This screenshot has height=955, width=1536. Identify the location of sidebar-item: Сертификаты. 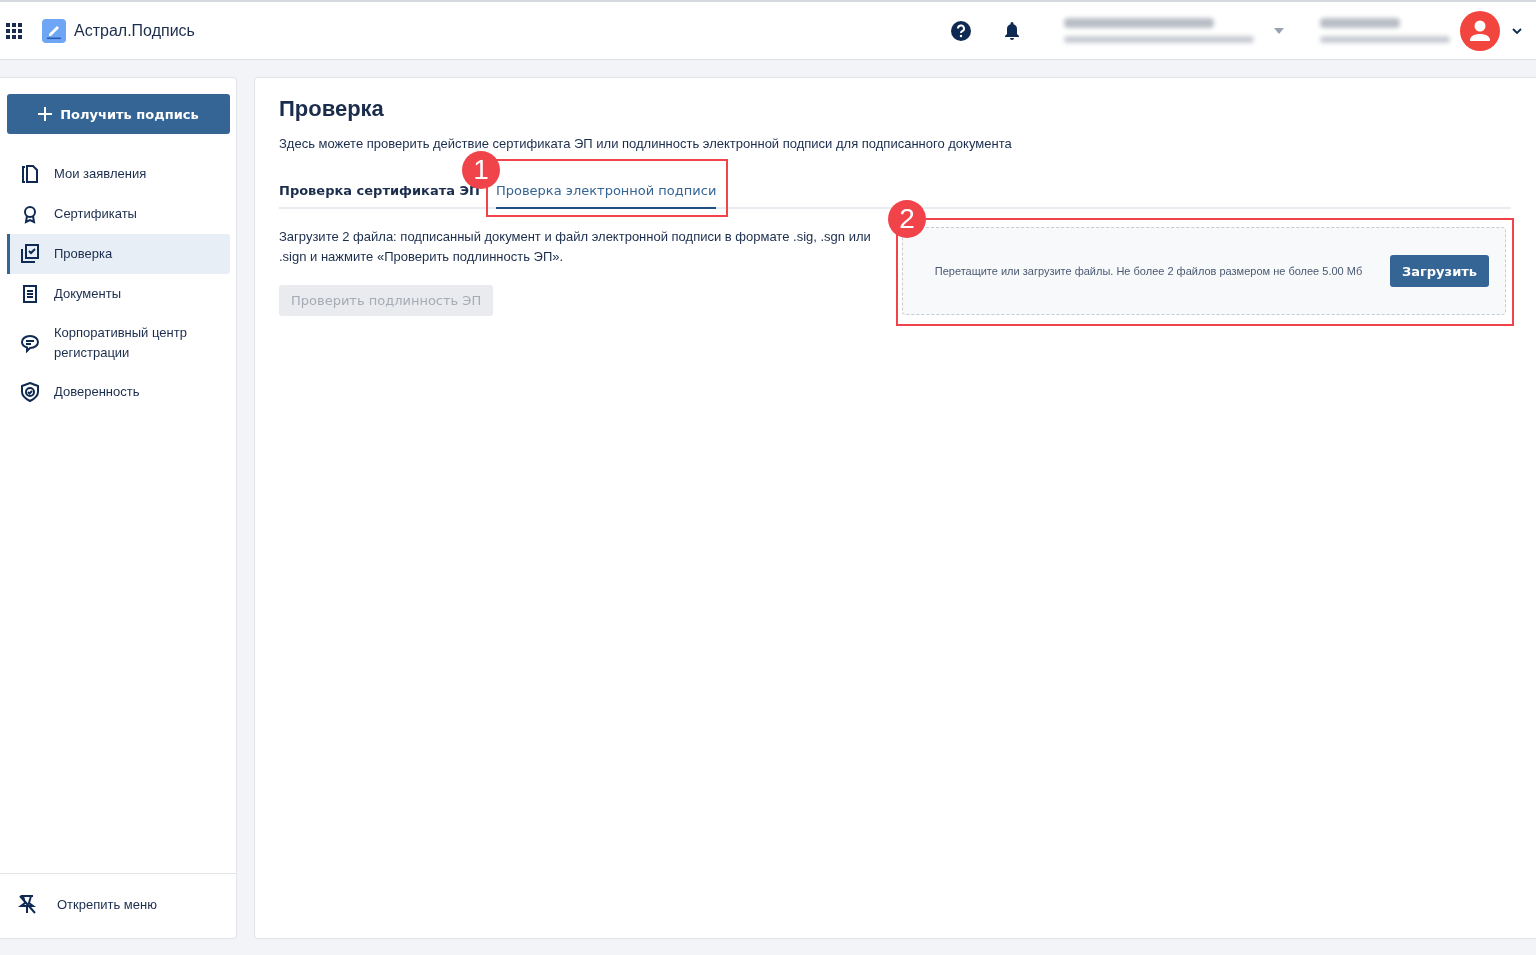
(118, 214).